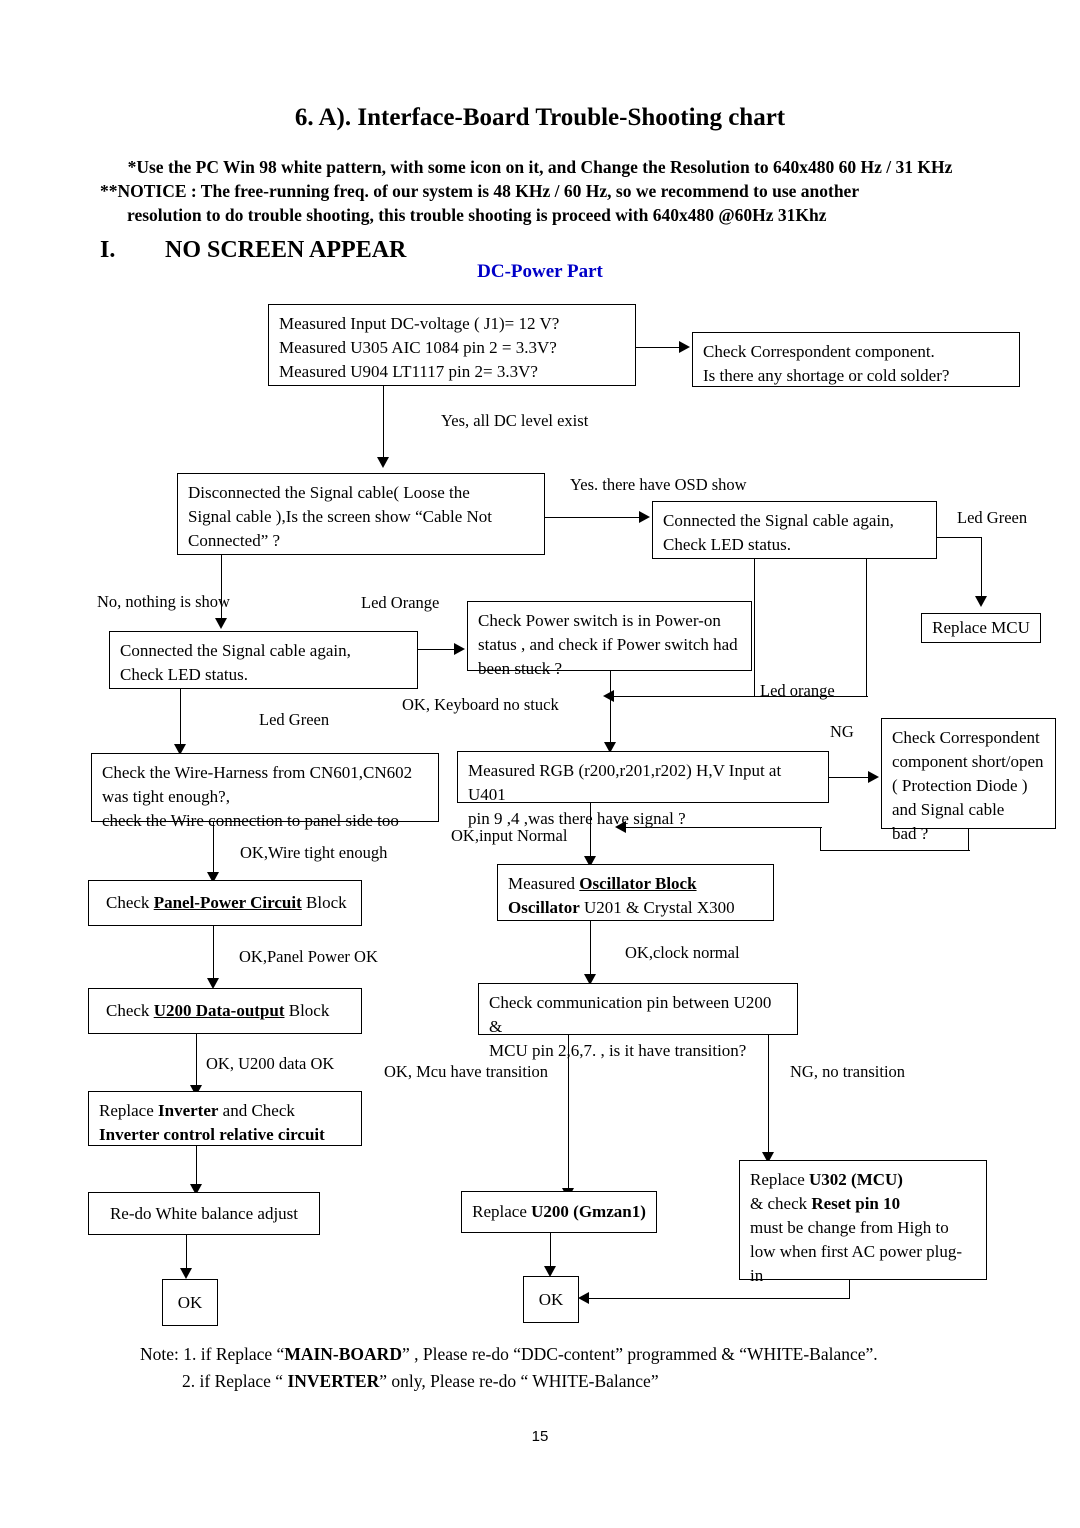 This screenshot has height=1528, width=1080. What do you see at coordinates (618, 1050) in the screenshot?
I see `check-communication-line-2: MCU pin 2,6,7. , is it have transition?` at bounding box center [618, 1050].